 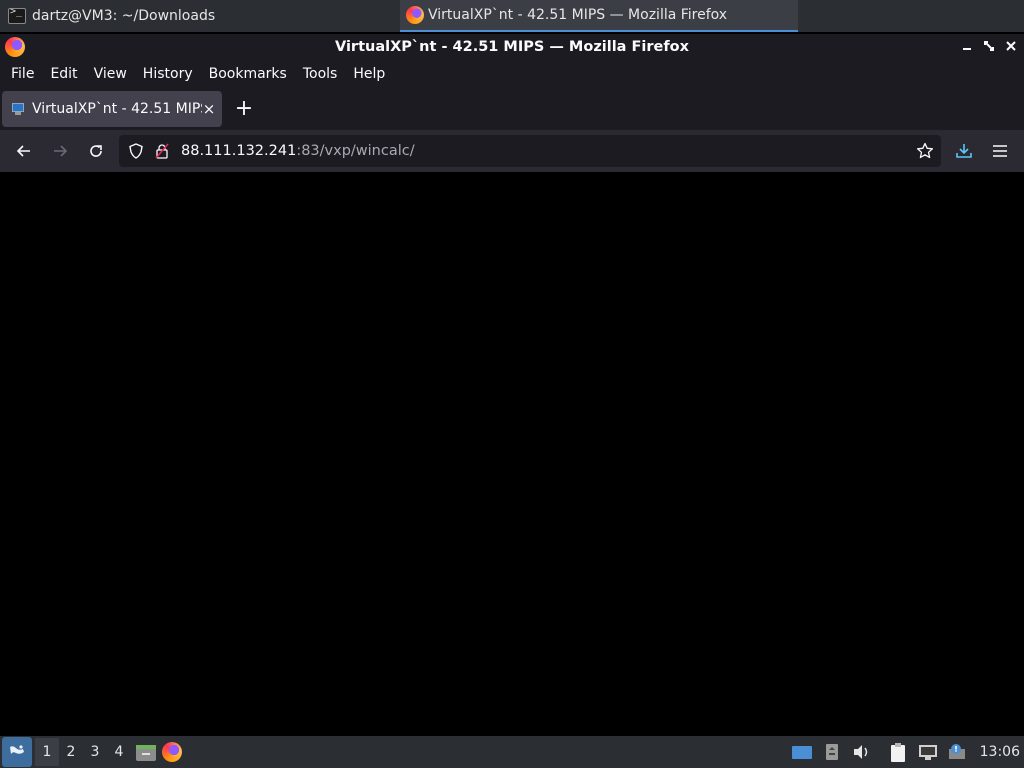 I want to click on download-icon, so click(x=964, y=151).